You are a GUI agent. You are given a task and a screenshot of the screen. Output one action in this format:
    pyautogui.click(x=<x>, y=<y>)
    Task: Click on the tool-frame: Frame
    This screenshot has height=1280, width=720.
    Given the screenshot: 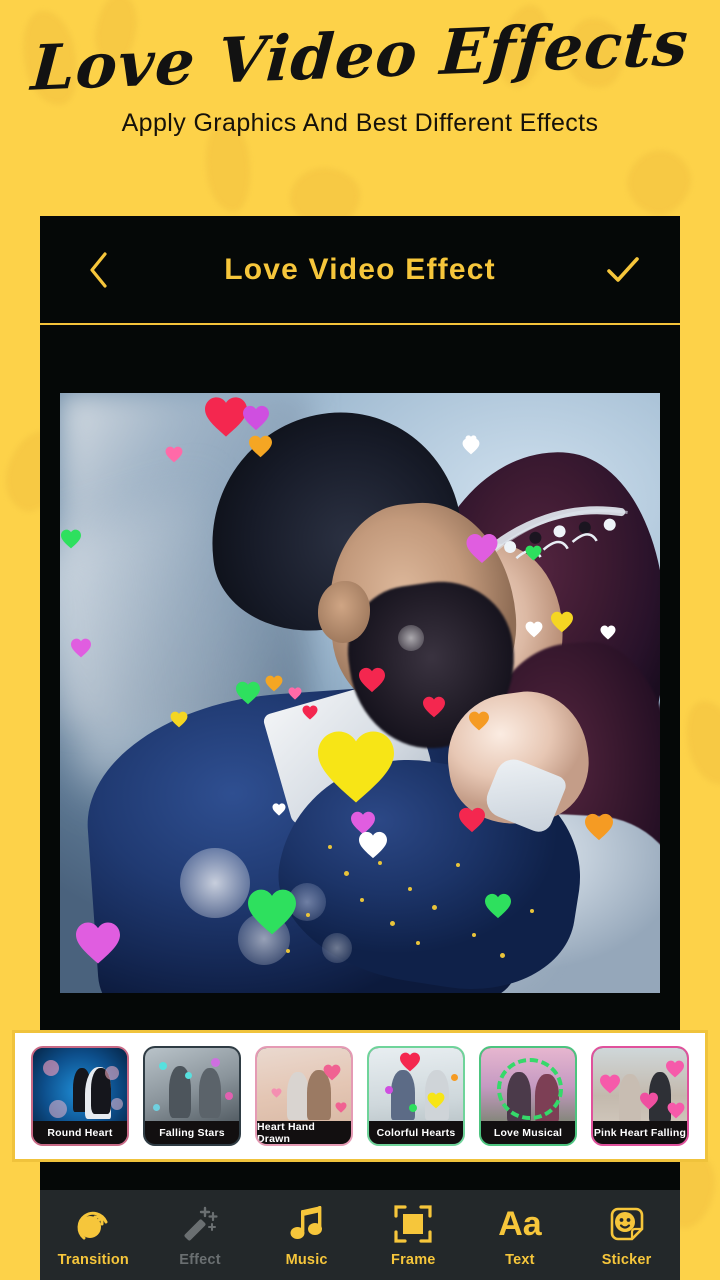 What is the action you would take?
    pyautogui.click(x=413, y=1235)
    